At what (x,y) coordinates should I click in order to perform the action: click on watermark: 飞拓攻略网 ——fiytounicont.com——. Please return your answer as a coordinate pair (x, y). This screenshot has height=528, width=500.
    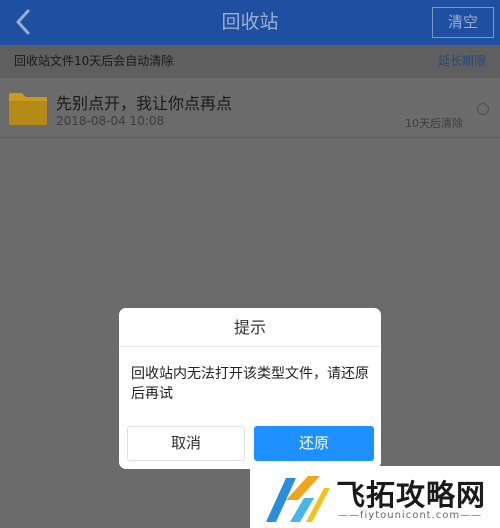
    Looking at the image, I should click on (375, 497).